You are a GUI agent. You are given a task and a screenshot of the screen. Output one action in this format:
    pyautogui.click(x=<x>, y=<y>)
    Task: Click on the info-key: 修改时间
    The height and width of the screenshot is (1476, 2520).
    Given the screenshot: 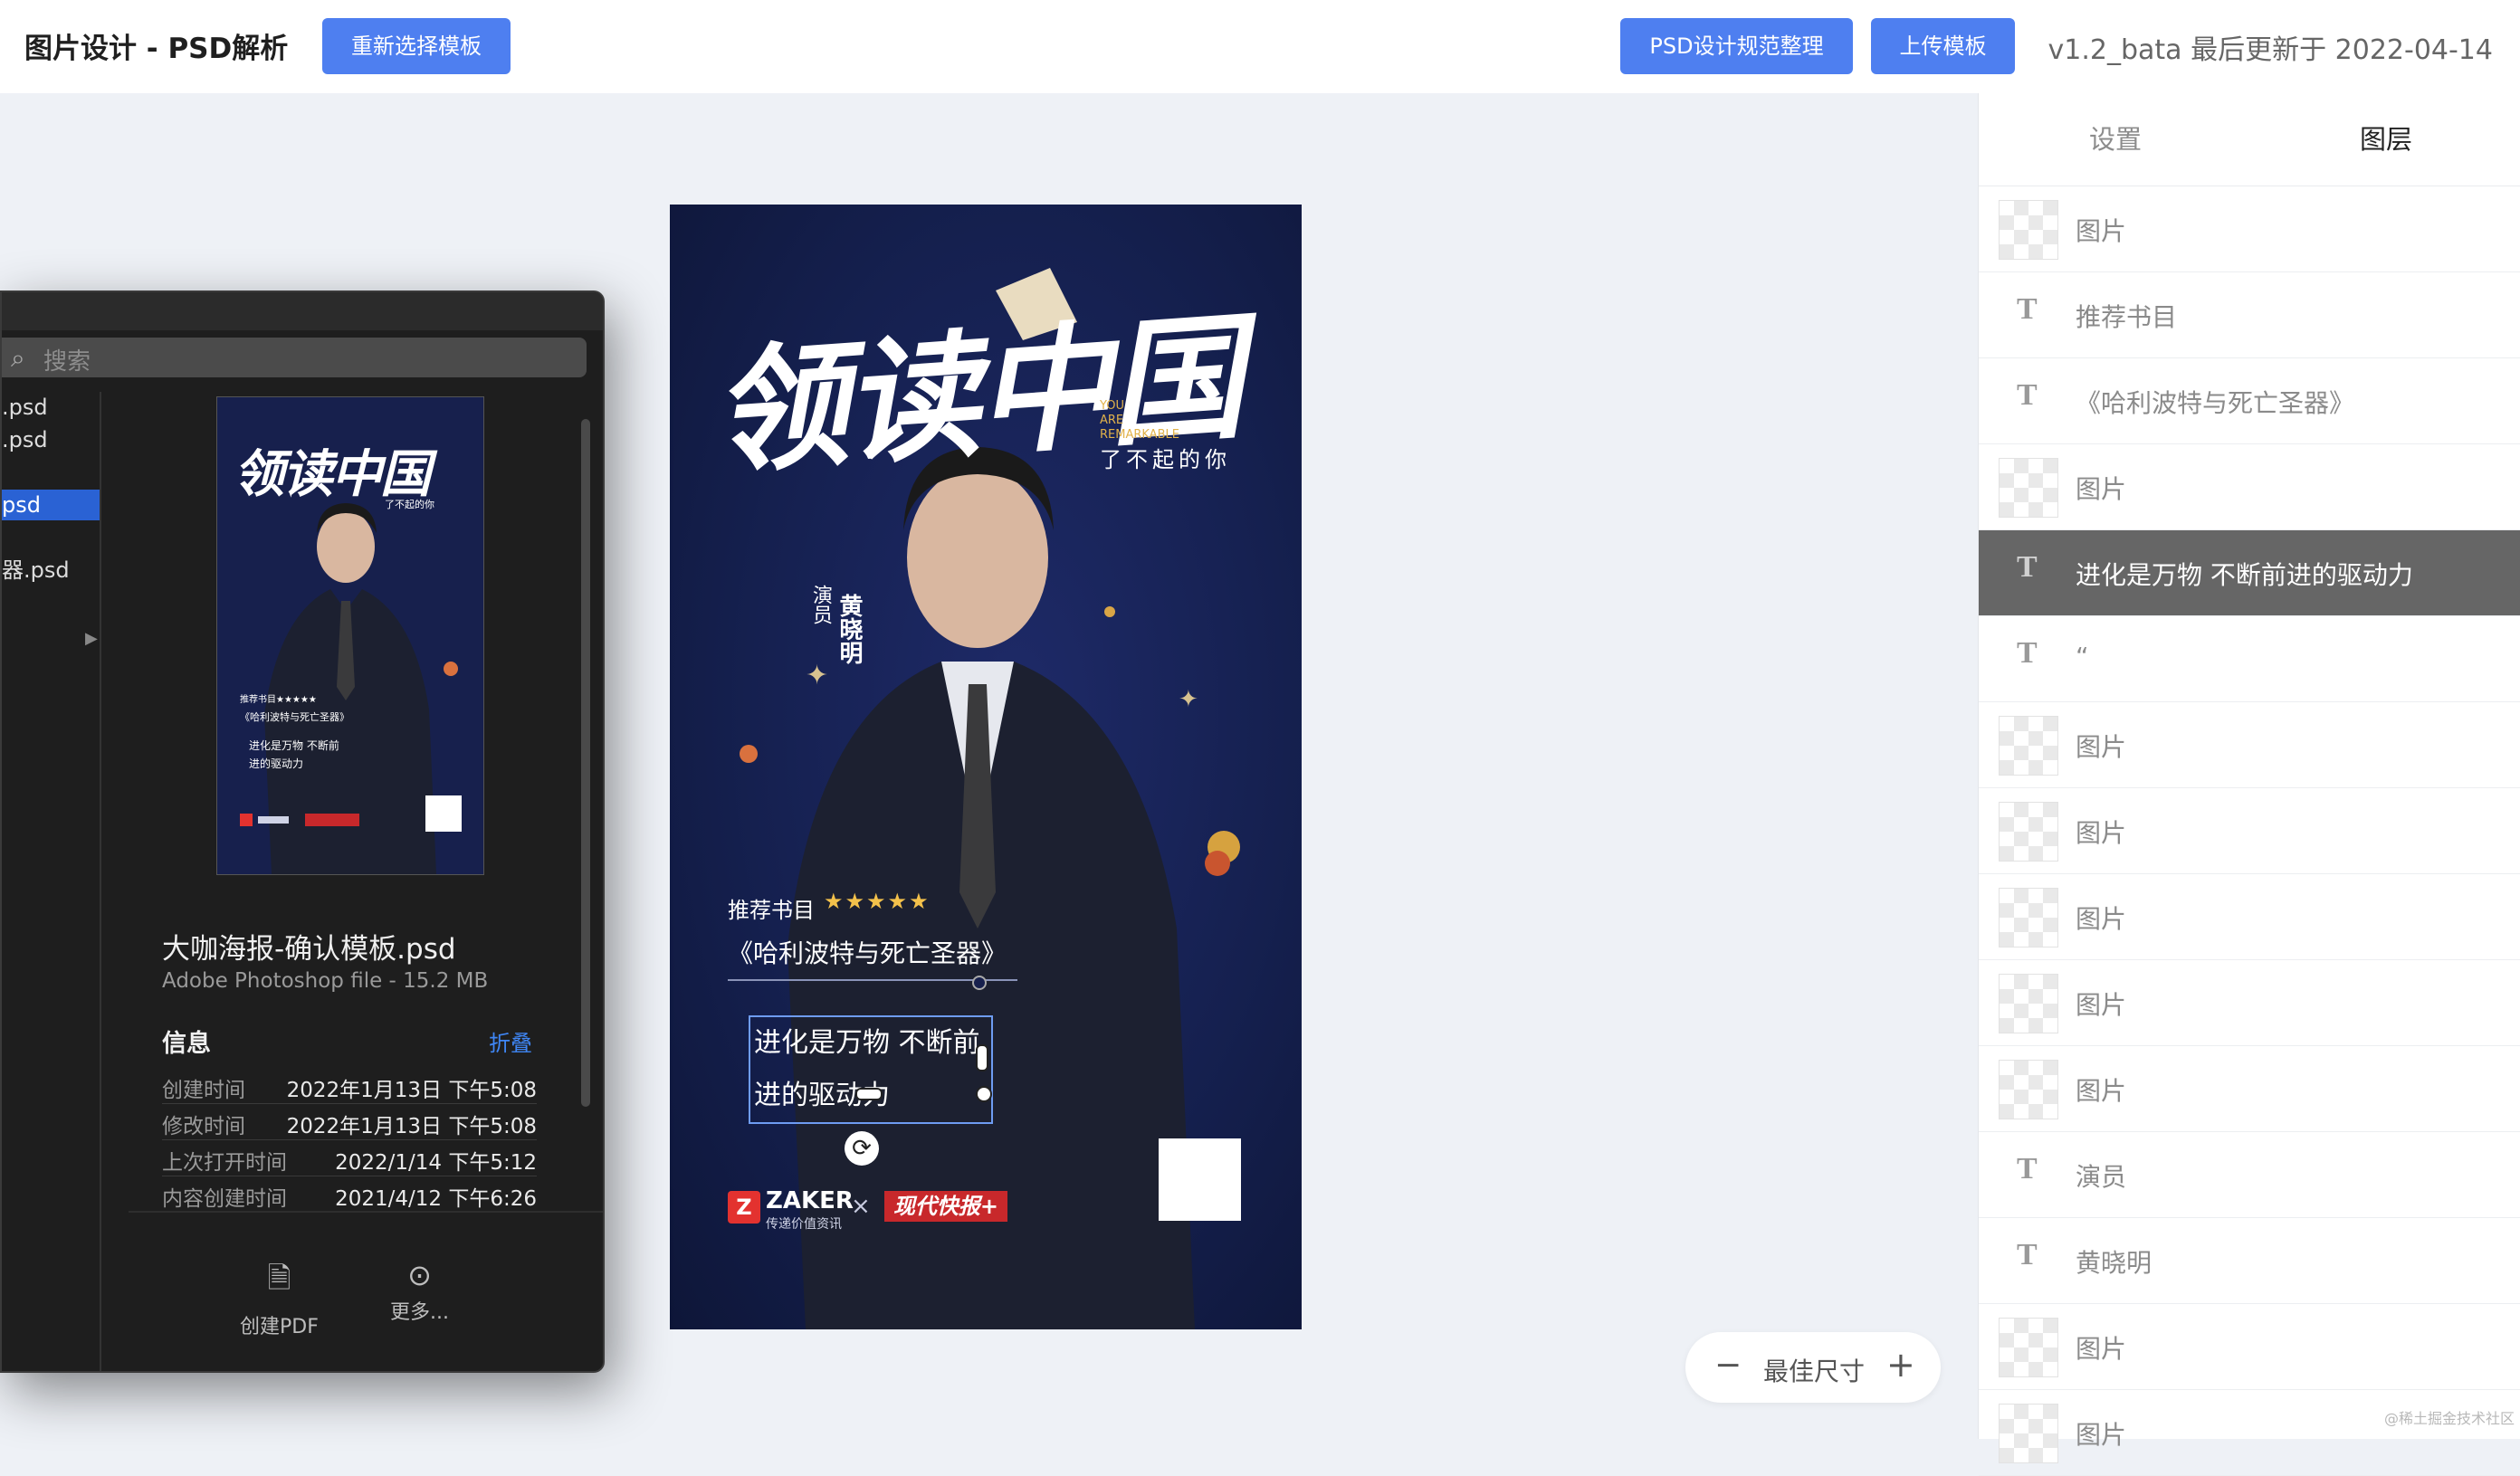 What is the action you would take?
    pyautogui.click(x=203, y=1126)
    